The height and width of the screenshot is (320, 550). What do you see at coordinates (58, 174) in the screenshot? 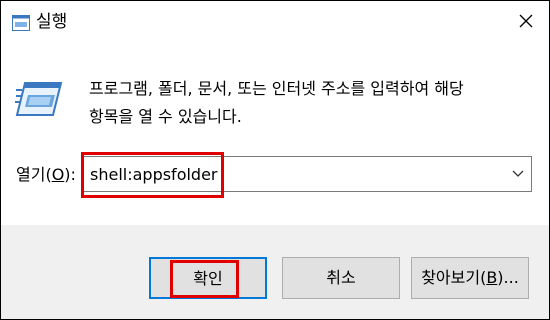
I see `open-label-hotkey: O` at bounding box center [58, 174].